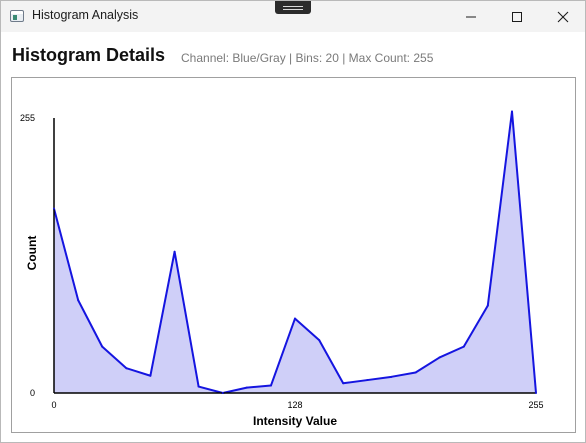  What do you see at coordinates (32, 253) in the screenshot?
I see `y-axis-label: Count` at bounding box center [32, 253].